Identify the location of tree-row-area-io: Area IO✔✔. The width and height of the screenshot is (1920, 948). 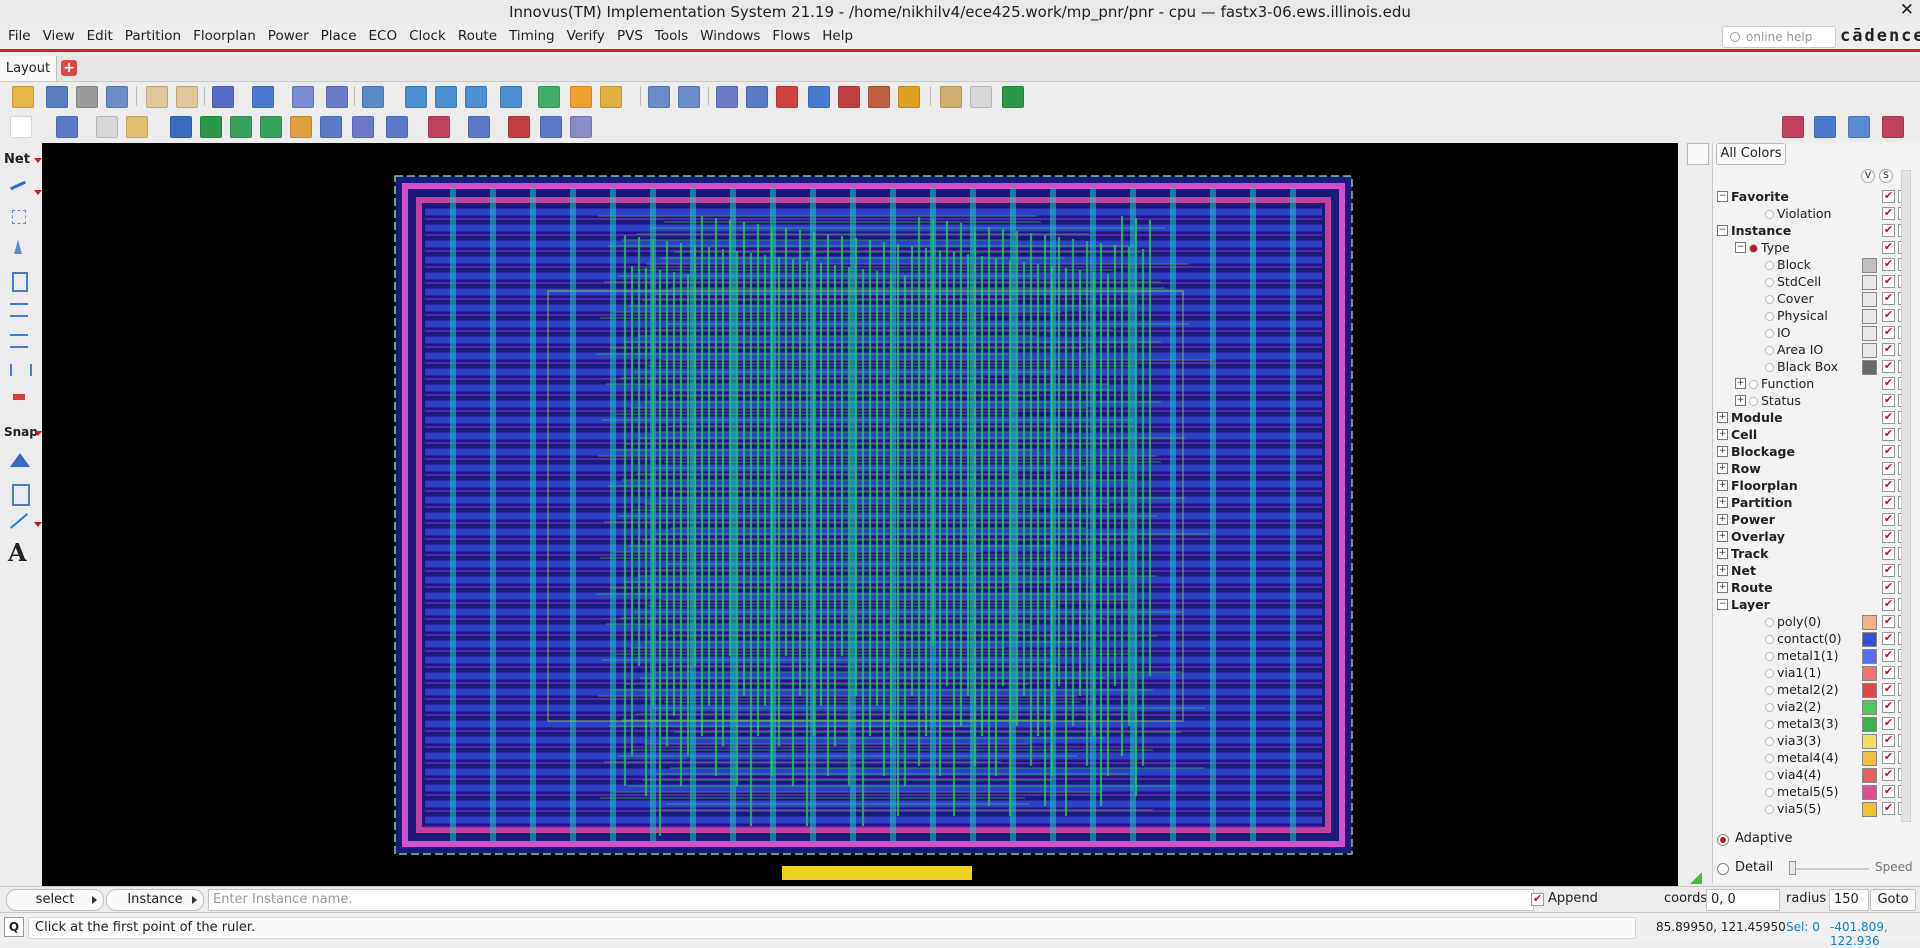
(1814, 349).